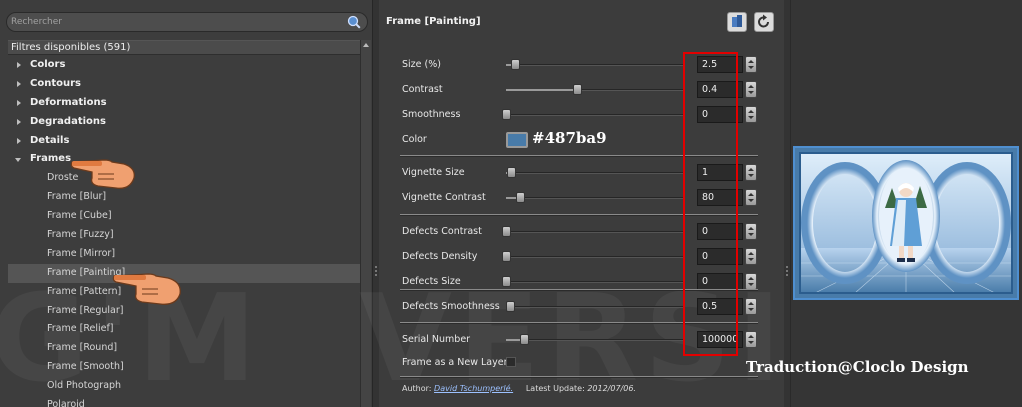 The image size is (1022, 407). What do you see at coordinates (184, 254) in the screenshot?
I see `tree-item: Frame [Mirror]` at bounding box center [184, 254].